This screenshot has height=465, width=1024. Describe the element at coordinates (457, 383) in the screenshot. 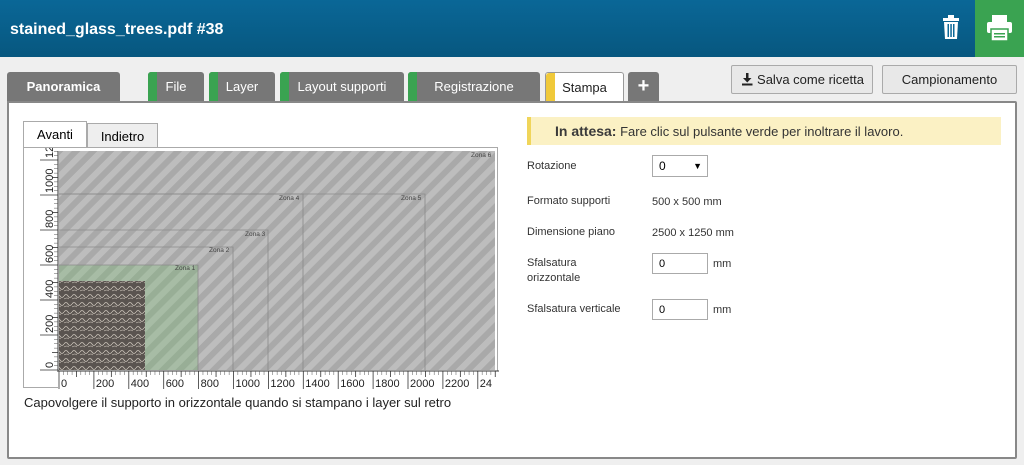

I see `x-ruler-label: 2200` at that location.